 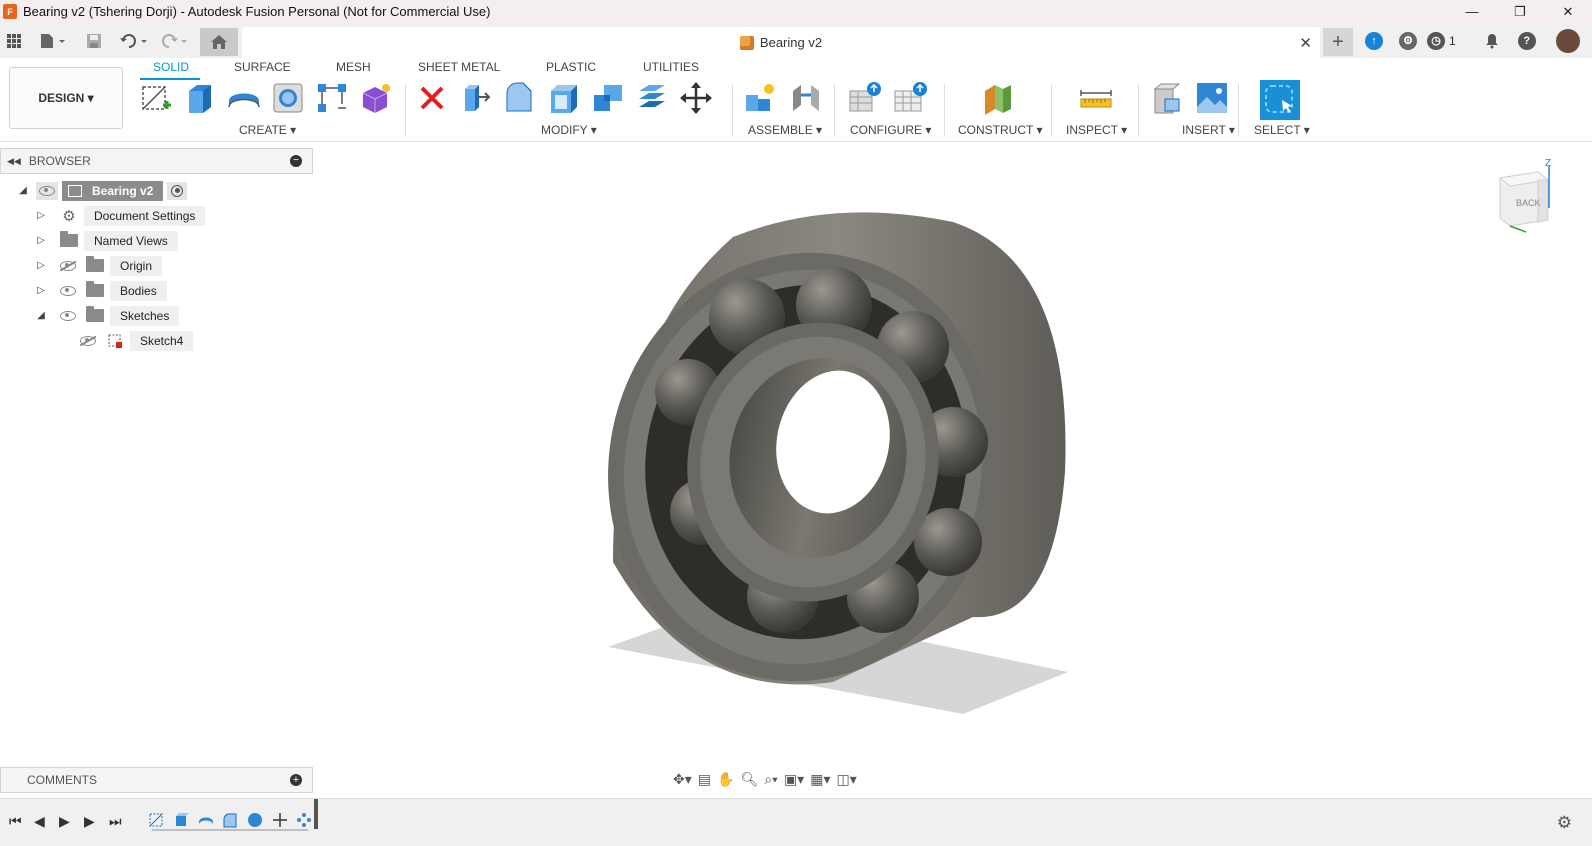 What do you see at coordinates (1168, 98) in the screenshot?
I see `insert-derive-icon` at bounding box center [1168, 98].